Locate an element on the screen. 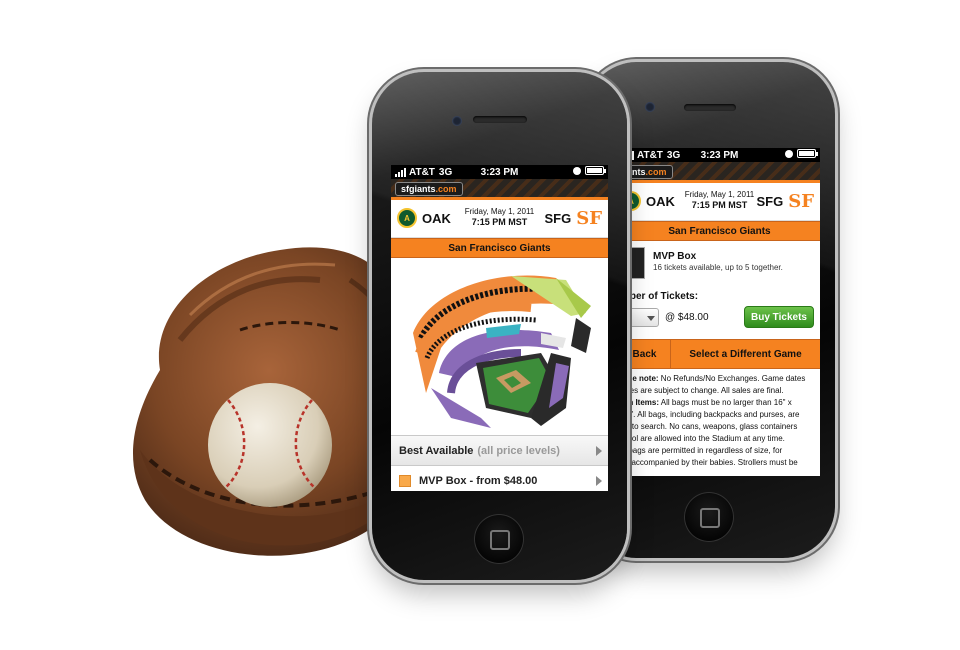  select-different-game-button: Select a Different Game is located at coordinates (745, 354).